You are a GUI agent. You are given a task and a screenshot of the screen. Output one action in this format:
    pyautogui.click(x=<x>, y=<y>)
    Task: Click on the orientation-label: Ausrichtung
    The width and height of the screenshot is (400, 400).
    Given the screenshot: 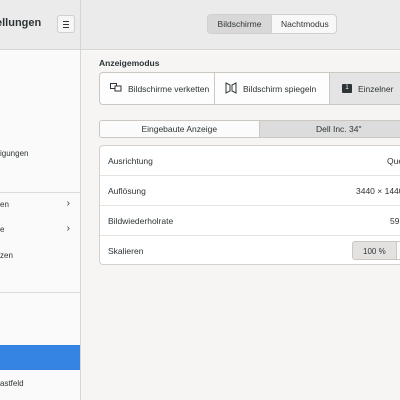 What is the action you would take?
    pyautogui.click(x=130, y=161)
    